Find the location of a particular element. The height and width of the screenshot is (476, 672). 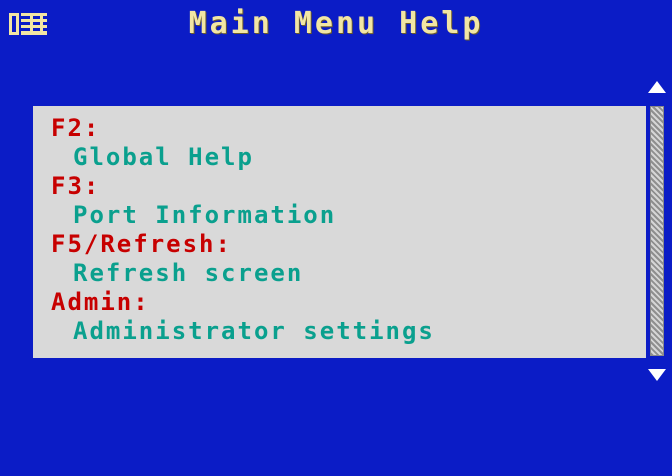

help-key: Admin: is located at coordinates (100, 302).